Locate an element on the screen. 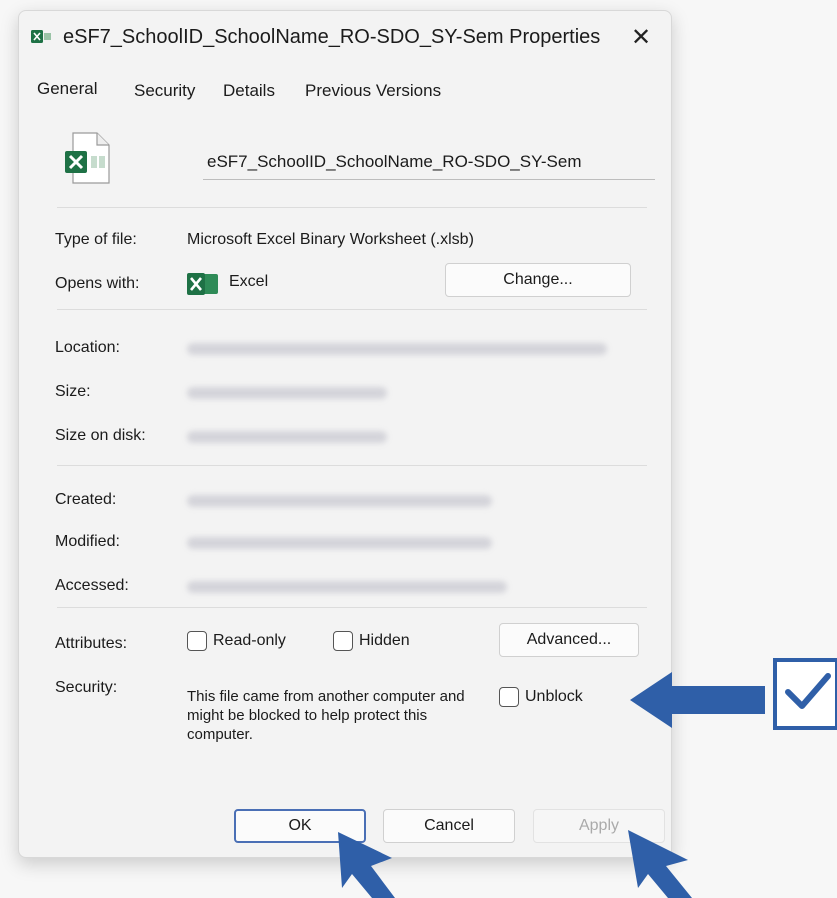 The image size is (837, 898). arrow-to-unblock-icon is located at coordinates (697, 700).